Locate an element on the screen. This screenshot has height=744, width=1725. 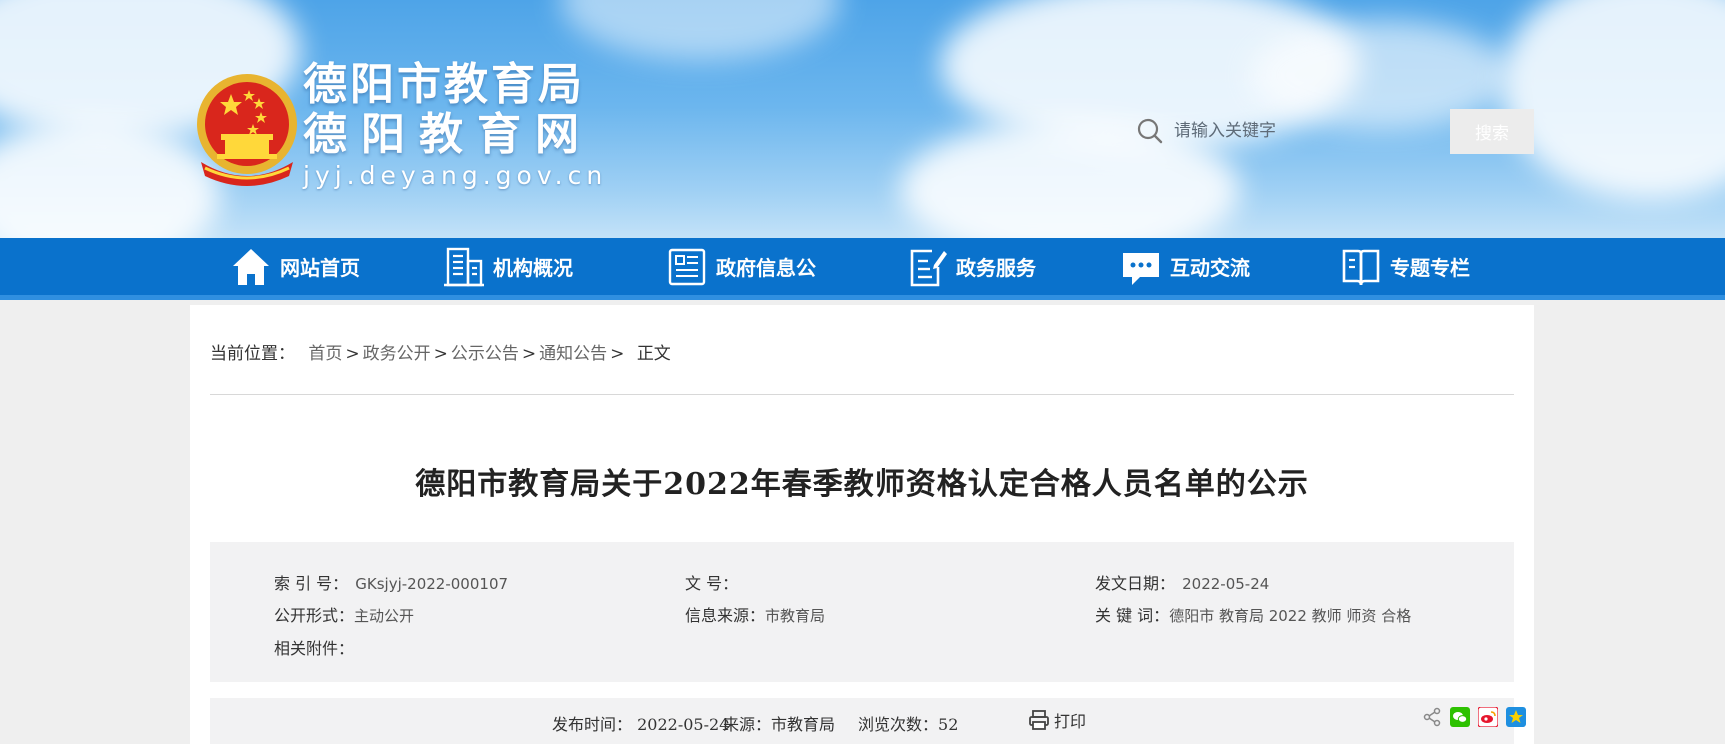
site-name-line2: 德阳教育网 is located at coordinates (448, 134).